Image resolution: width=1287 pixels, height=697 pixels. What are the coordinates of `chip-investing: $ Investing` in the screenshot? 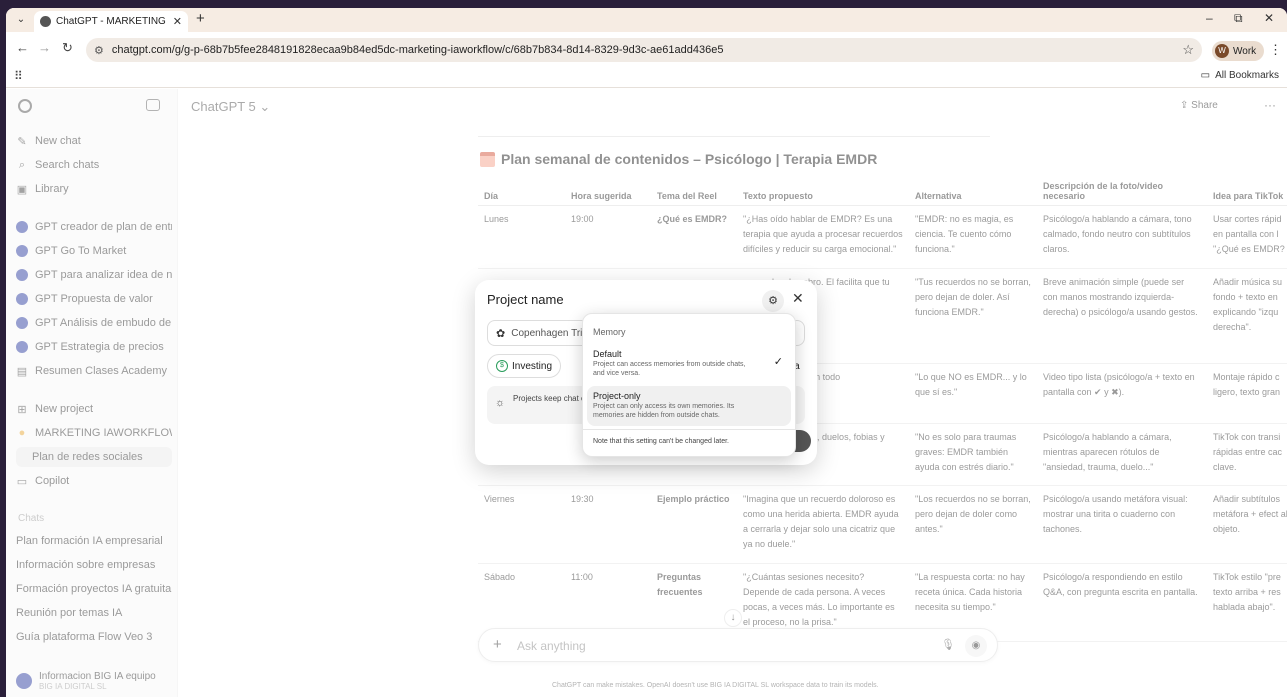 It's located at (524, 366).